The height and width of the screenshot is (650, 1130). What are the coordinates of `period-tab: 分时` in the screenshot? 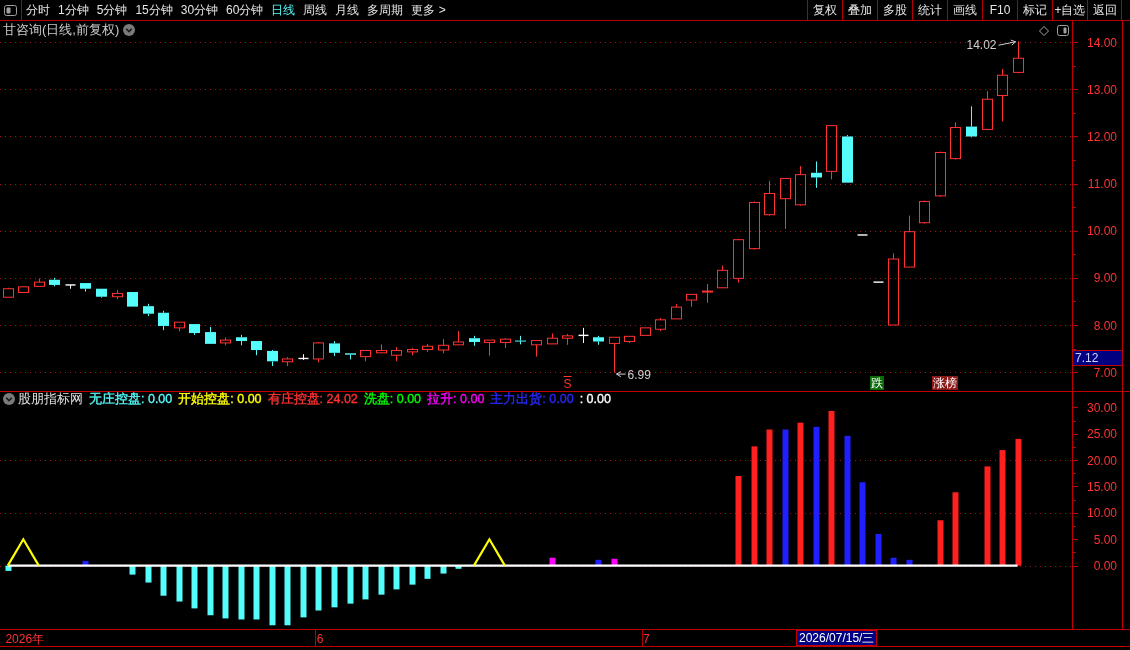 It's located at (38, 10).